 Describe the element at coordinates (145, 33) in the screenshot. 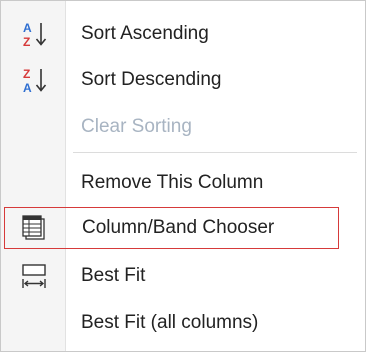

I see `menu-item-label: Sort Ascending` at that location.